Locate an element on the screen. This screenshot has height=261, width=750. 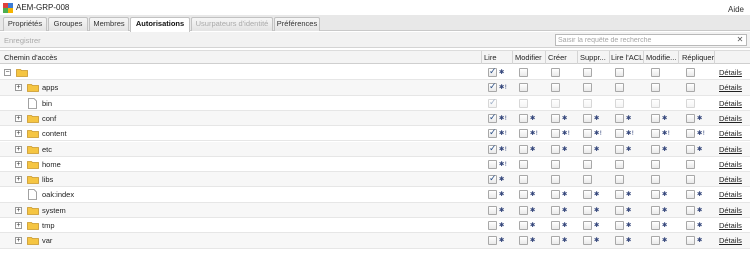
table-row: + system ✱ ✱ ✱ ✱ ✱ ✱ ✱ Détails is located at coordinates (375, 210).